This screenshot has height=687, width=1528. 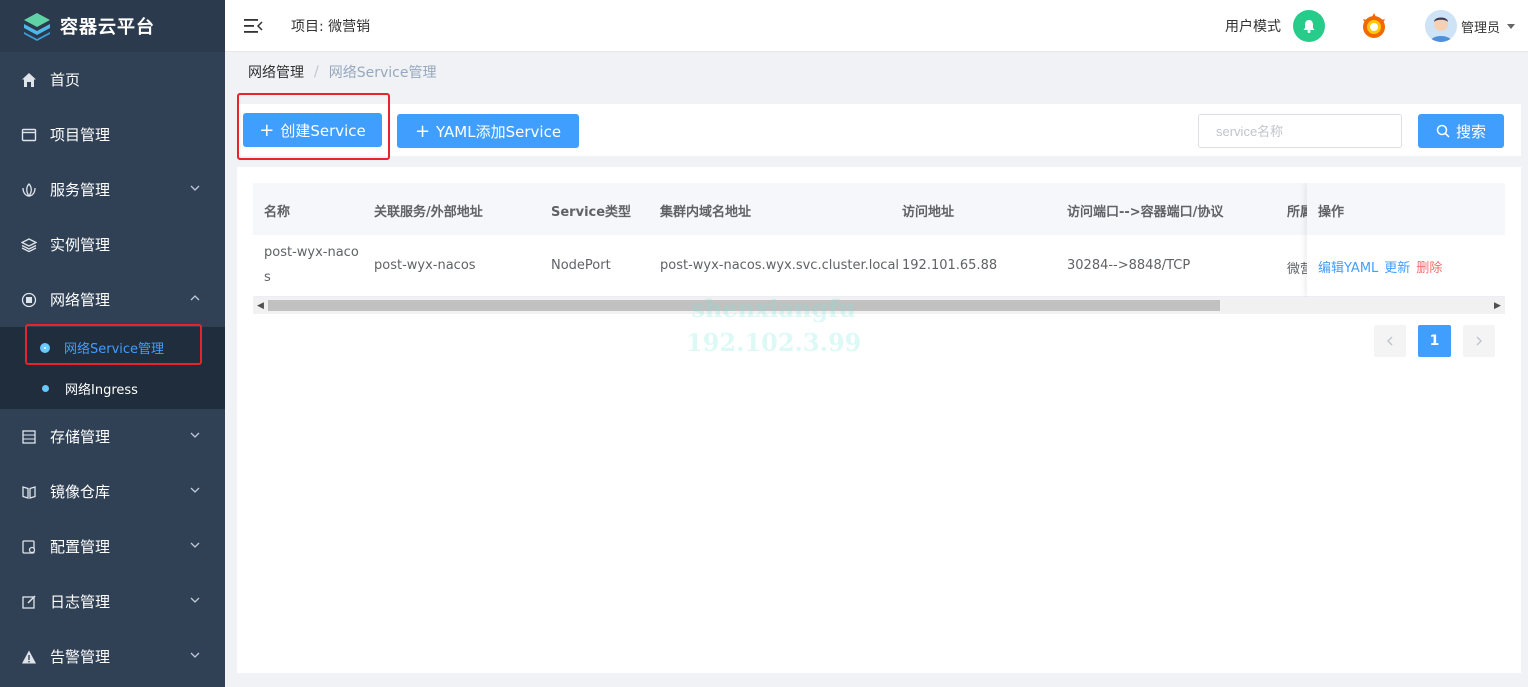 I want to click on storage-icon, so click(x=29, y=437).